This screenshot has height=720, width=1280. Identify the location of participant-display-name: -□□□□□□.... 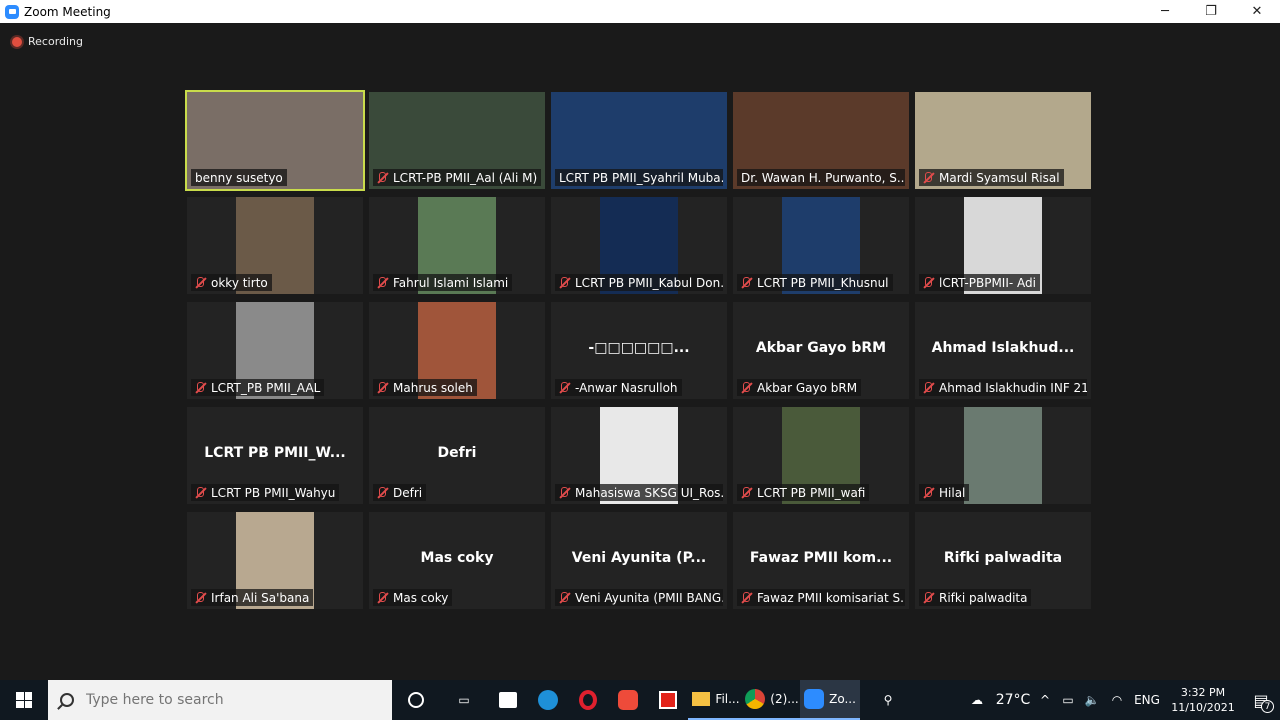
(639, 348).